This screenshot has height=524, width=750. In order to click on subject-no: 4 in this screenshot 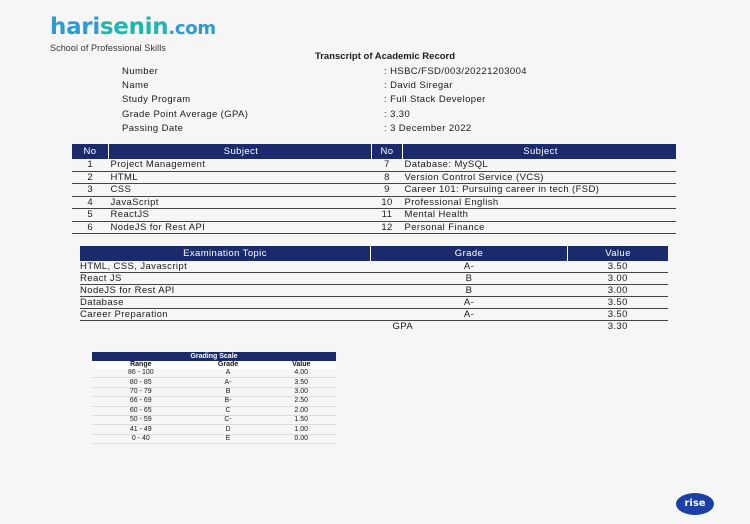, I will do `click(90, 202)`.